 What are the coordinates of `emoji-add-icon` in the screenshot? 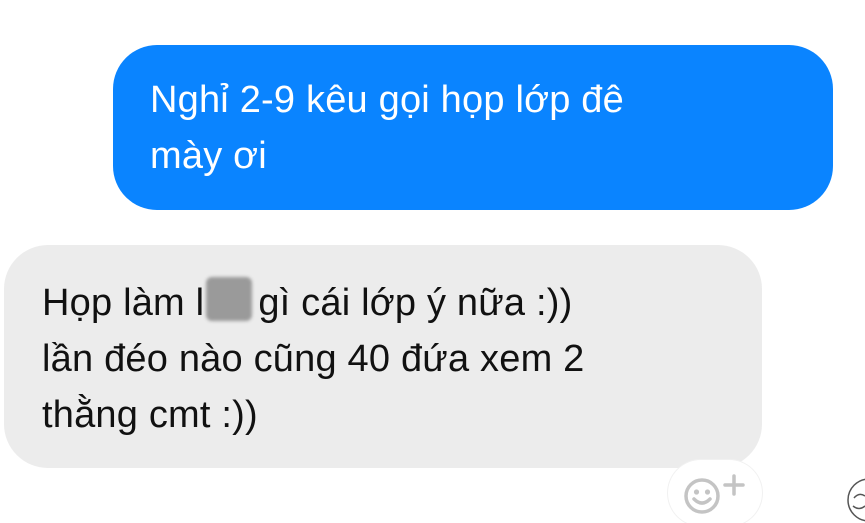 It's located at (714, 494).